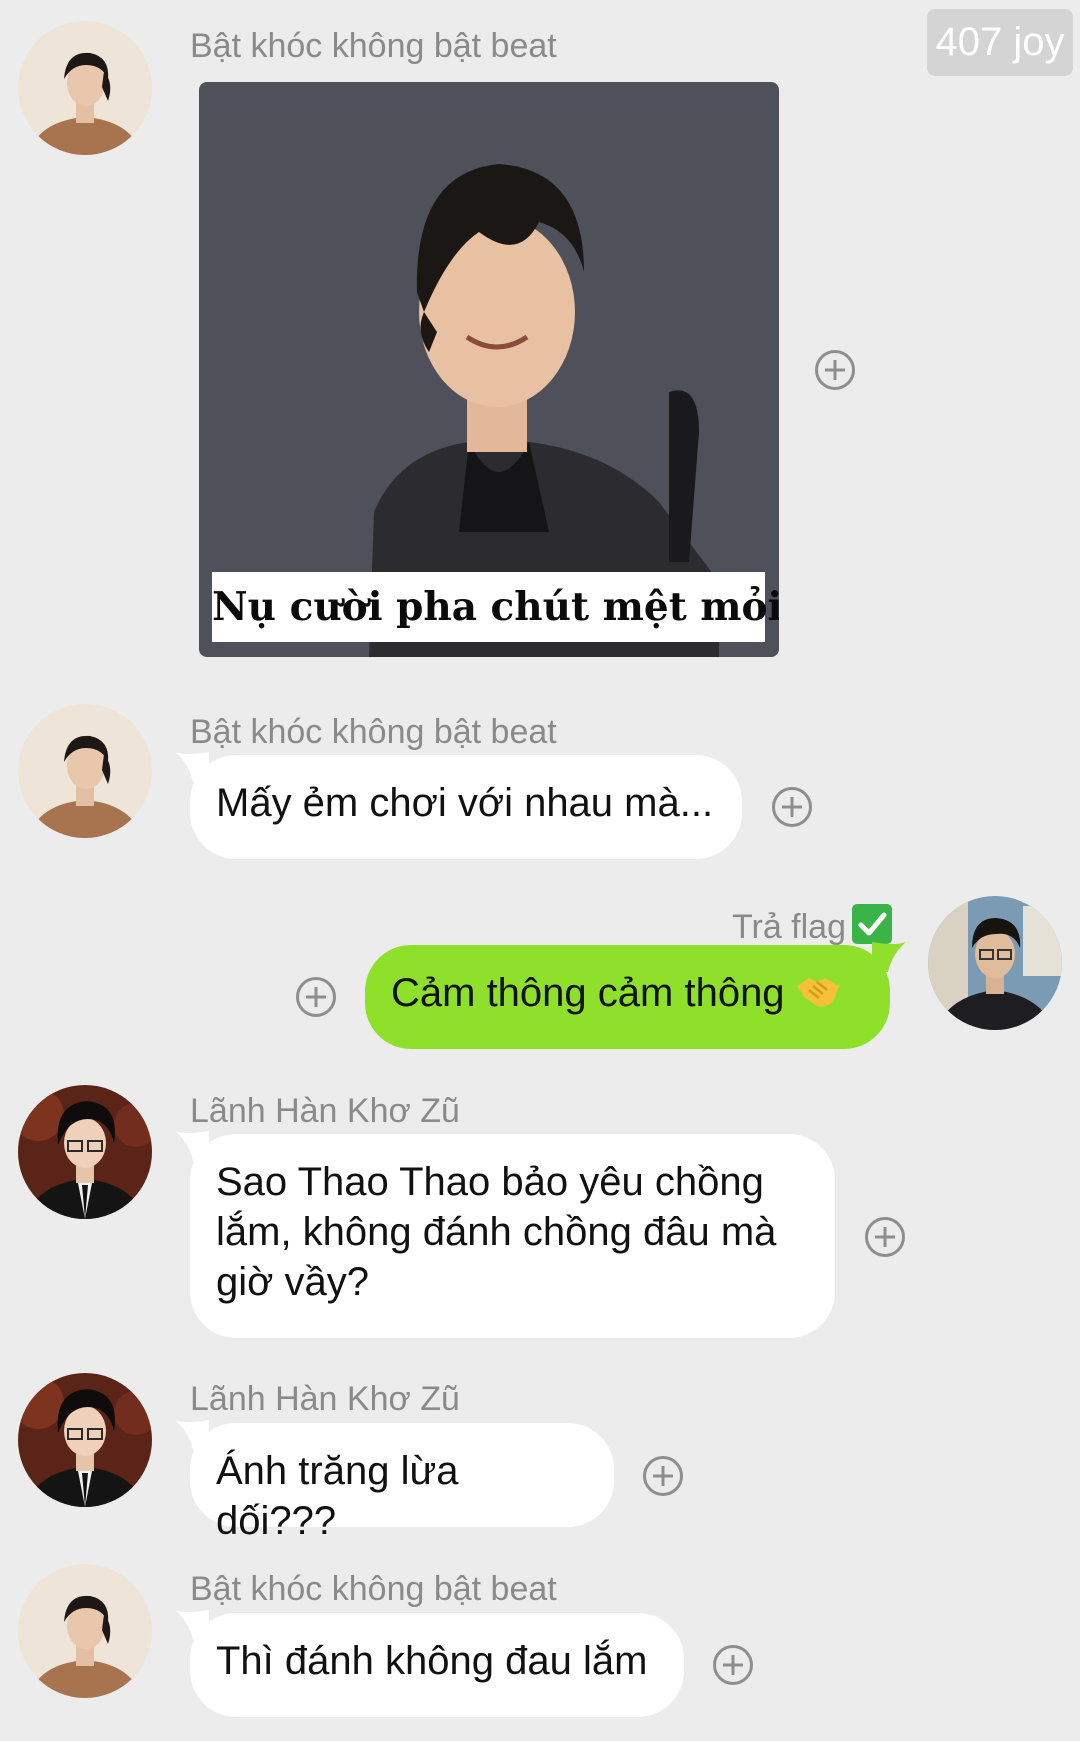 The width and height of the screenshot is (1080, 1741). I want to click on joy-counter-badge: 407 joy, so click(1000, 42).